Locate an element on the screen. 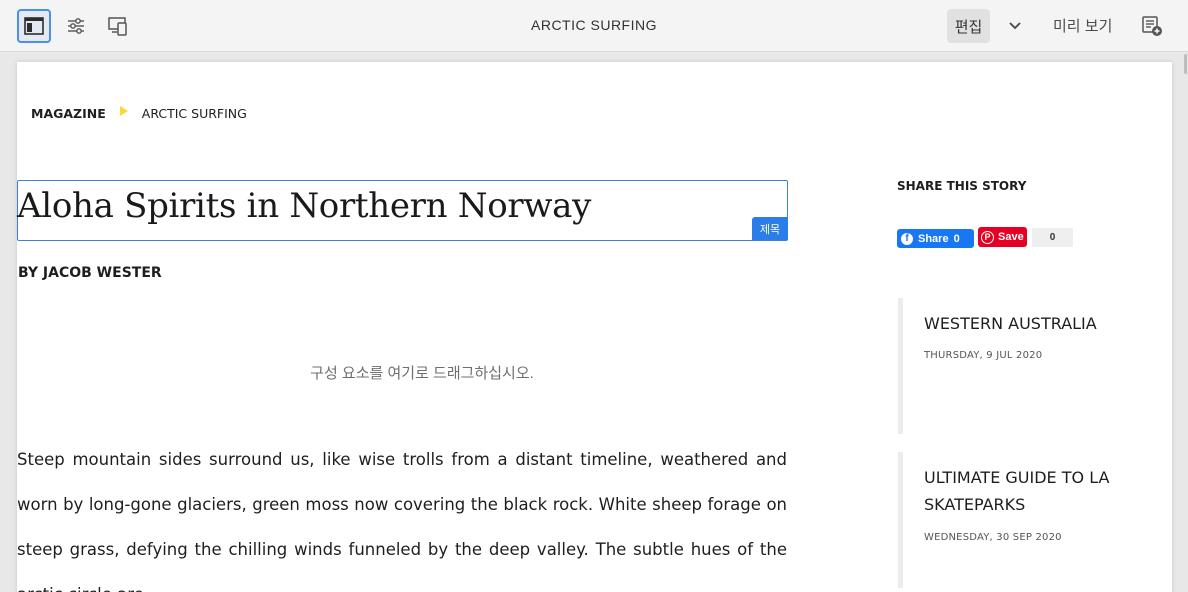  breadcrumb-arrow-icon is located at coordinates (123, 111).